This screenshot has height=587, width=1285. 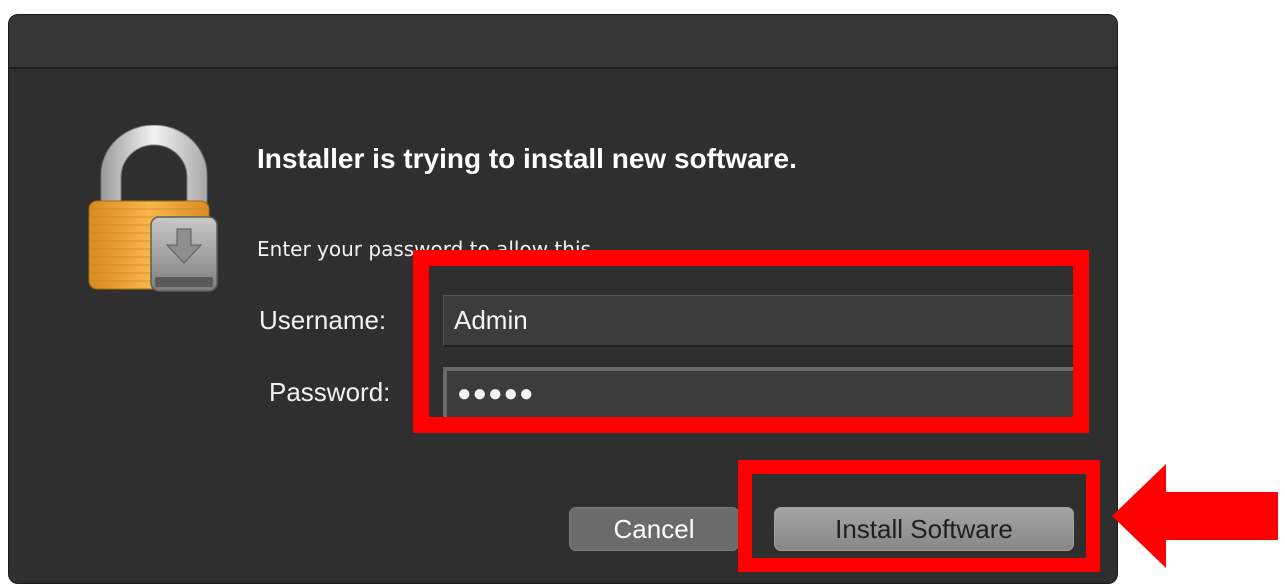 I want to click on password-field: ●●●●●, so click(x=760, y=395).